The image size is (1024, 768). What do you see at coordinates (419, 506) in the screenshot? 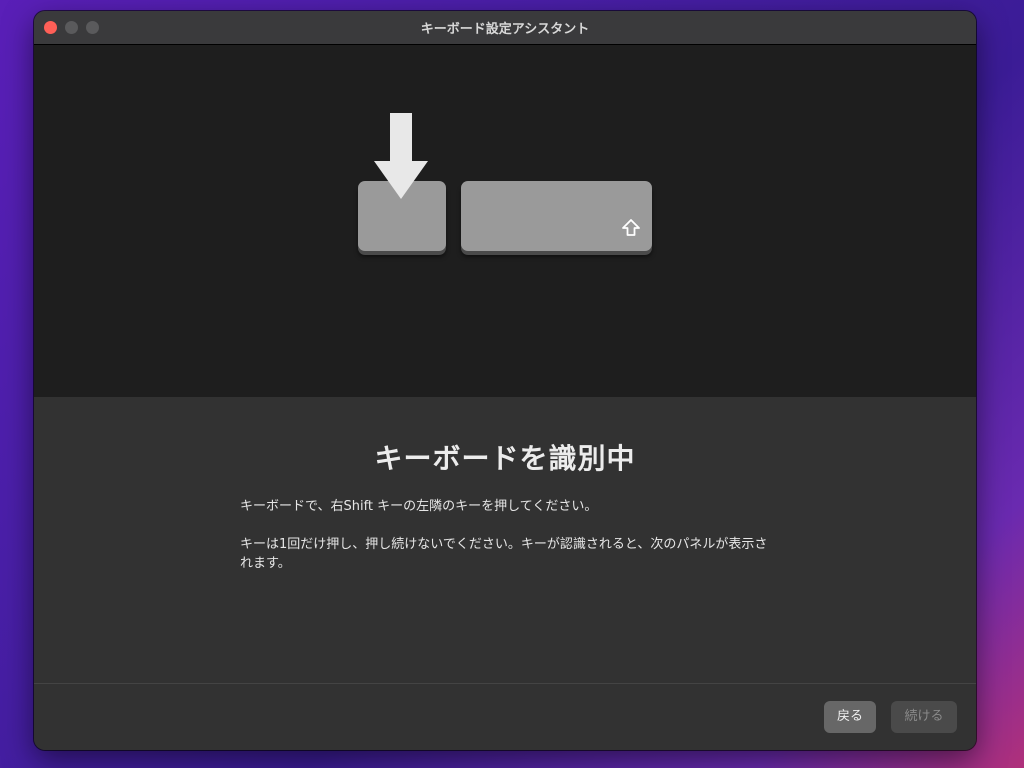
I see `instruction-text: キーボードで、右Shift キーの左隣のキーを押してください。` at bounding box center [419, 506].